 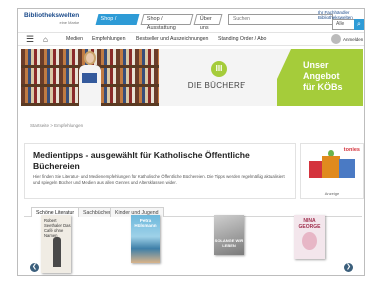 What do you see at coordinates (343, 24) in the screenshot?
I see `search-scope-select: Alle` at bounding box center [343, 24].